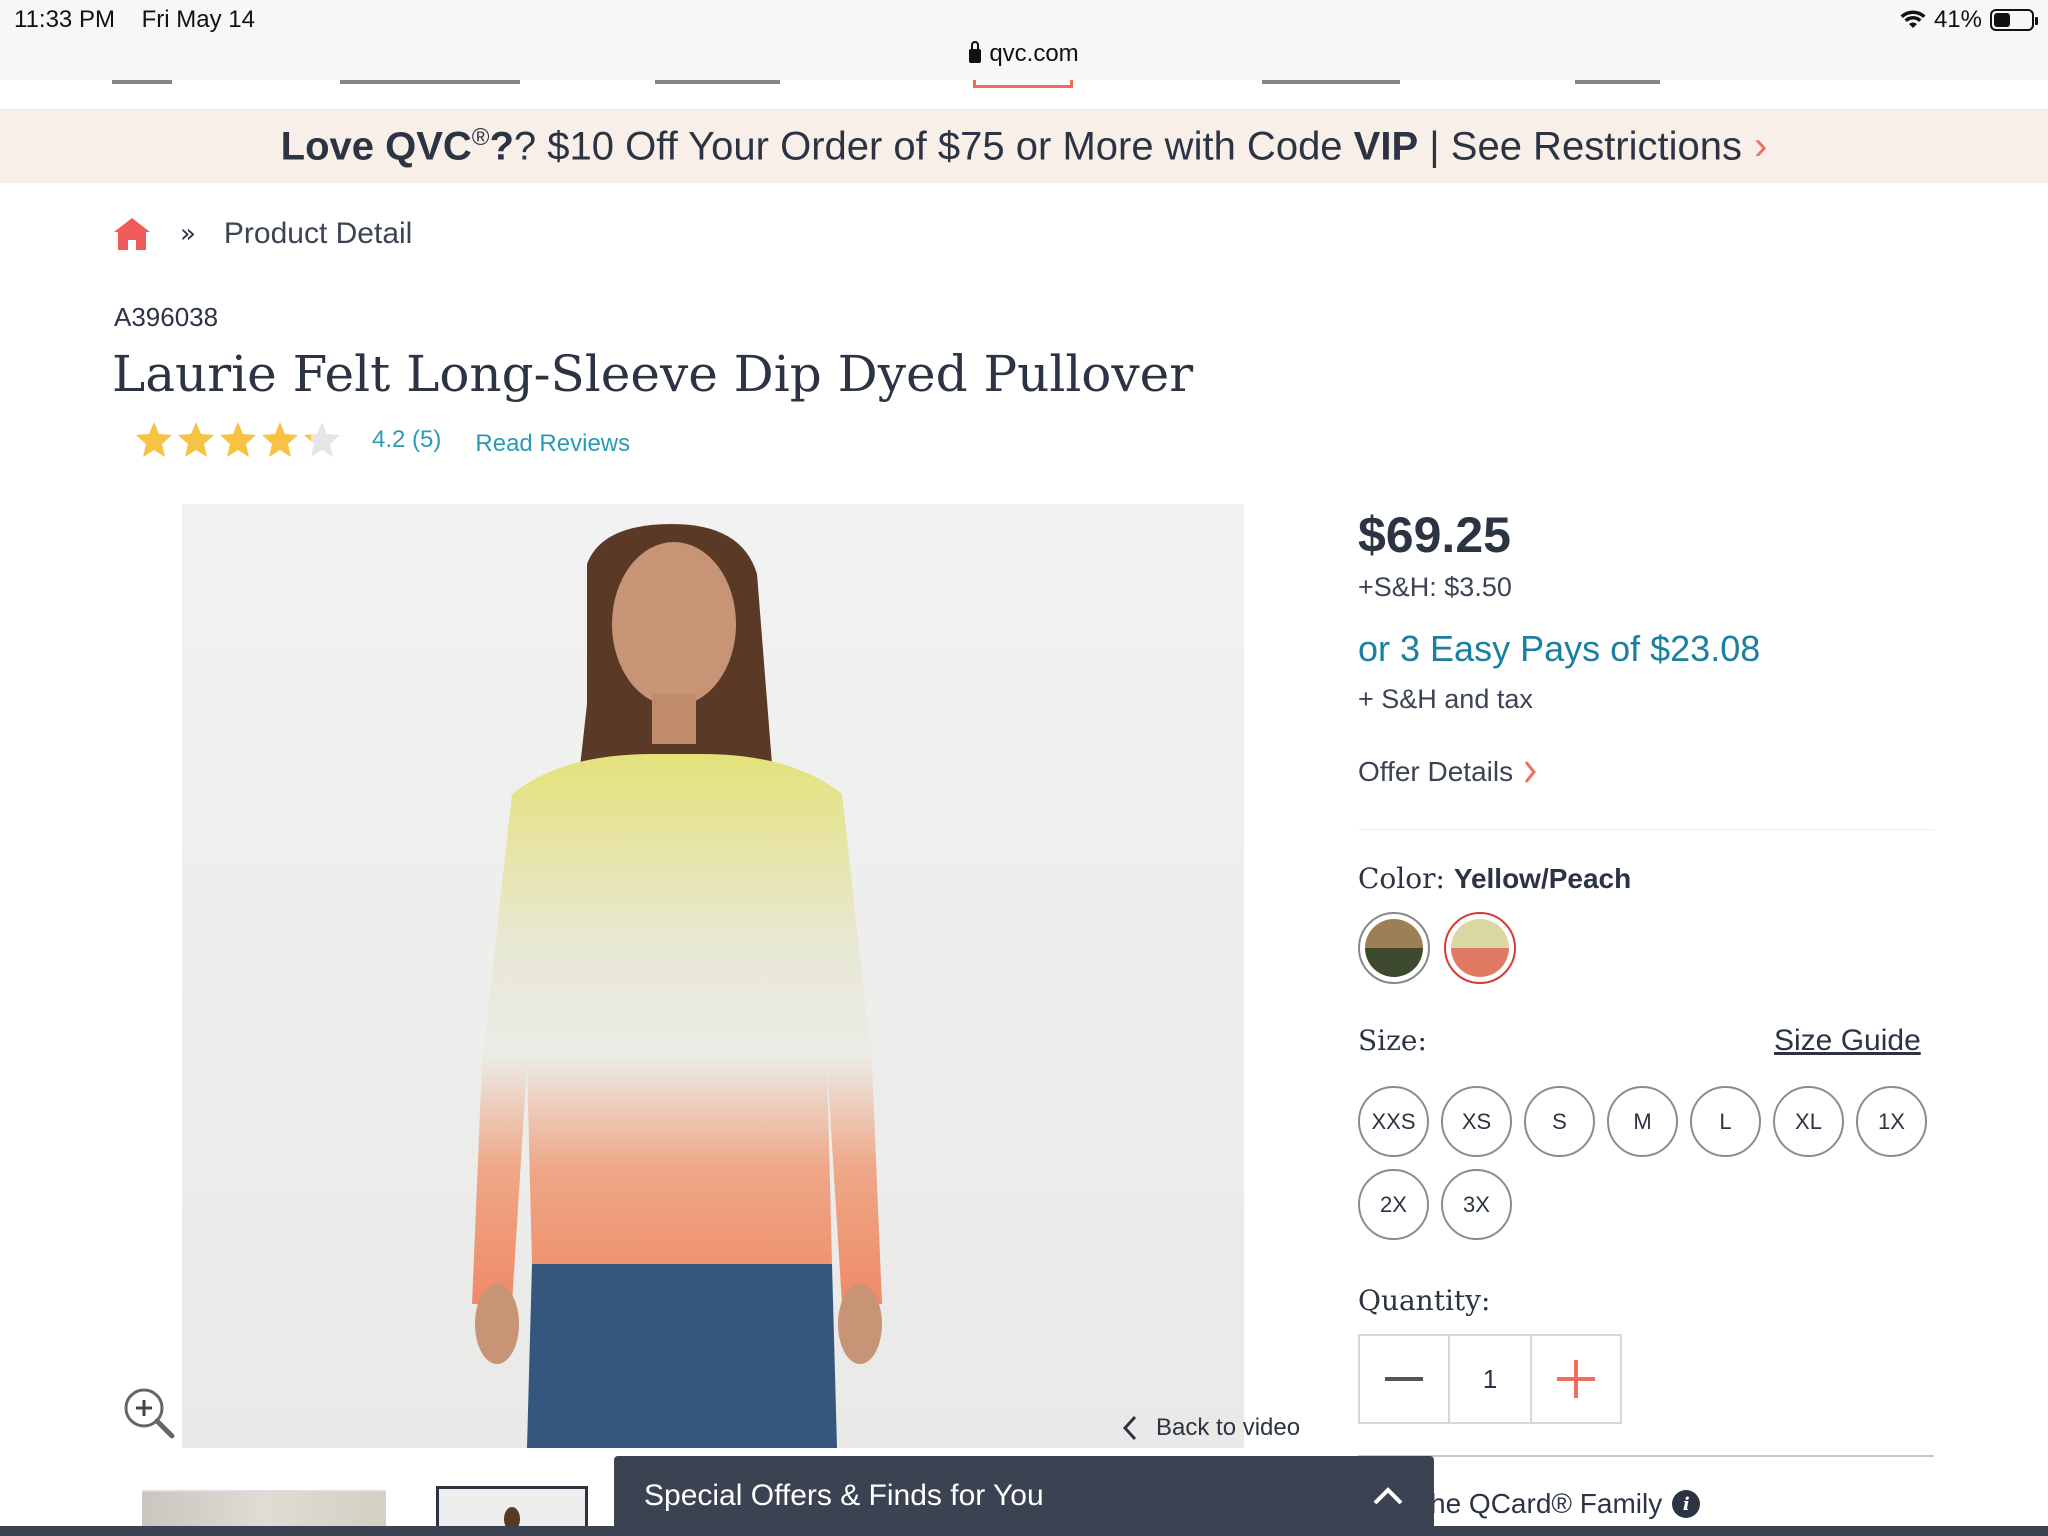 Image resolution: width=2048 pixels, height=1536 pixels. What do you see at coordinates (1559, 649) in the screenshot?
I see `easy-pay-link: or 3 Easy Pays of $23.08` at bounding box center [1559, 649].